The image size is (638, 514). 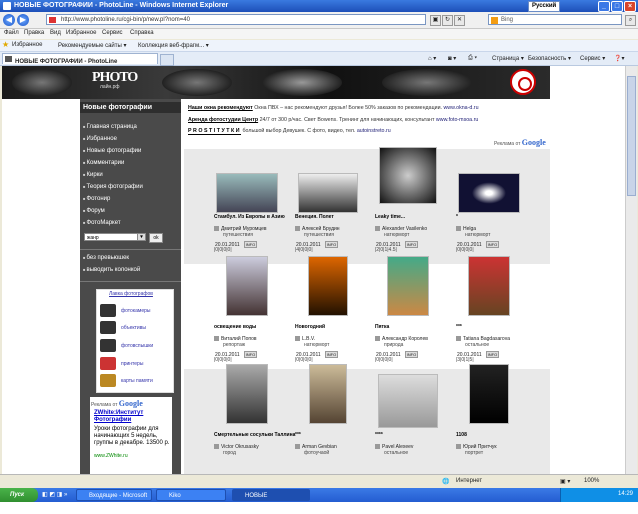 What do you see at coordinates (235, 327) in the screenshot?
I see `photo-title: освещение воды` at bounding box center [235, 327].